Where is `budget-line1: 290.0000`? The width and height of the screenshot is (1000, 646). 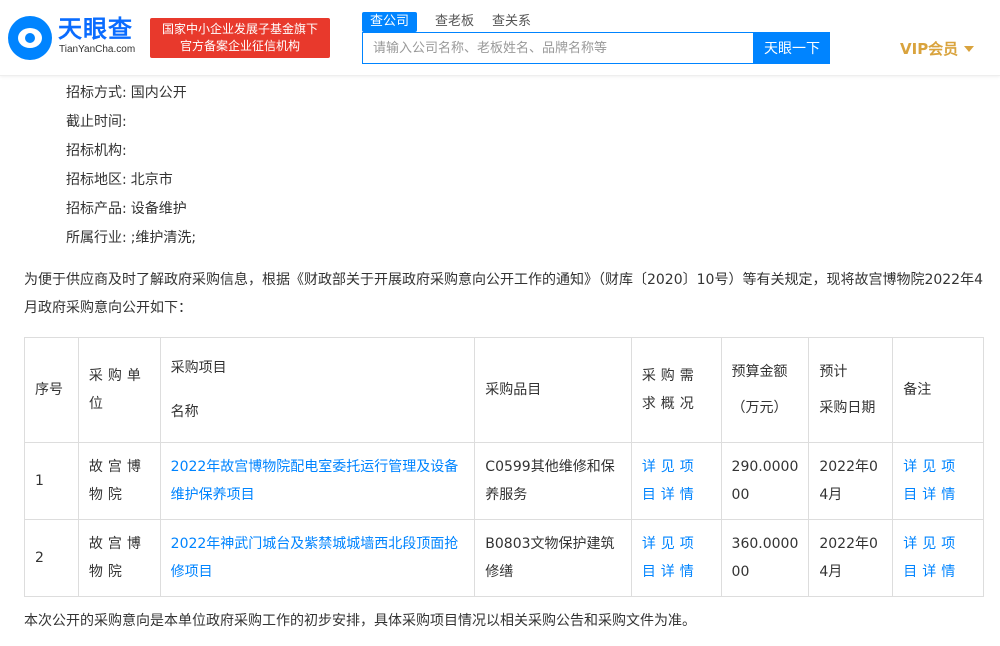
budget-line1: 290.0000 is located at coordinates (765, 467).